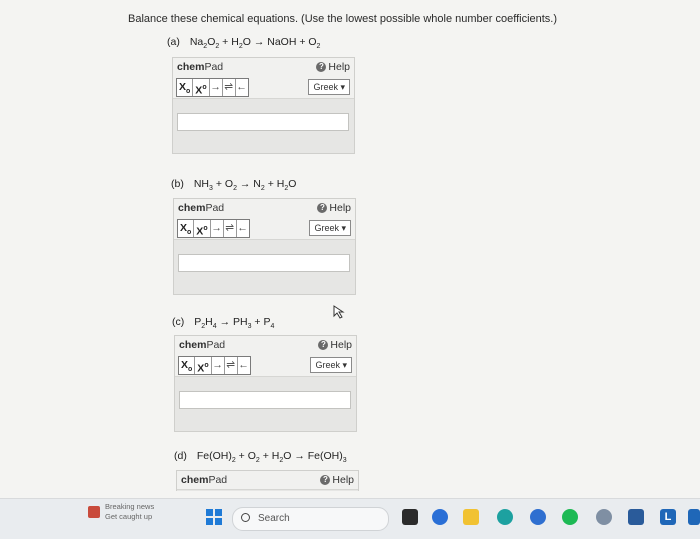 Image resolution: width=700 pixels, height=539 pixels. Describe the element at coordinates (668, 517) in the screenshot. I see `app-l-icon: L` at that location.